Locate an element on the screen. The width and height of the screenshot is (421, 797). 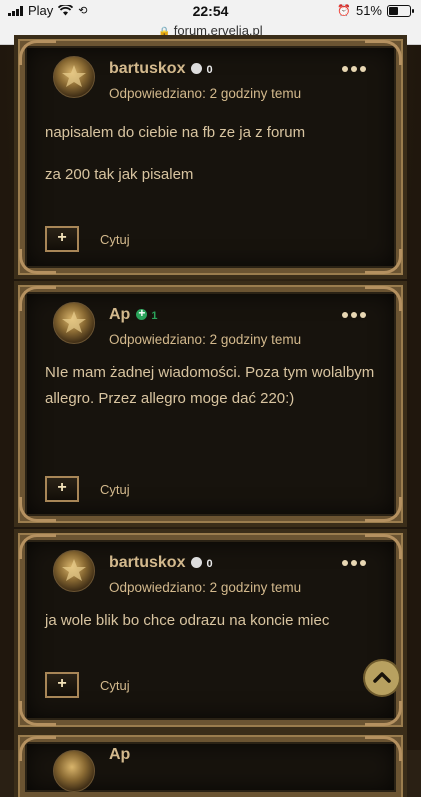
battery-percent: 51% is located at coordinates (368, 10).